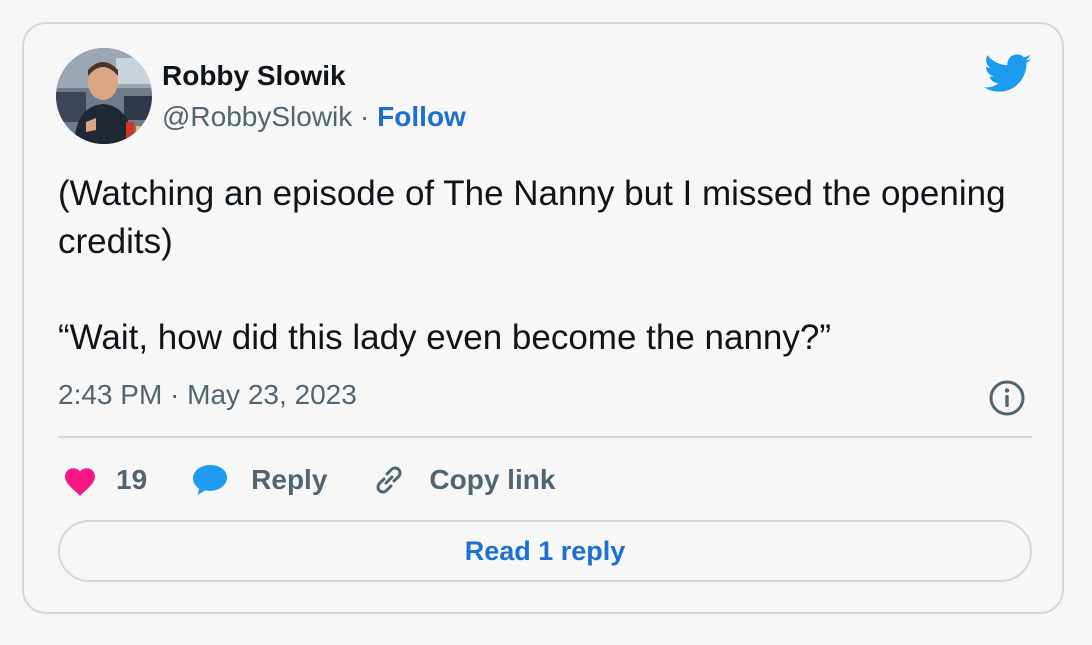  What do you see at coordinates (330, 480) in the screenshot?
I see `action-bar: 19 Reply Copy link` at bounding box center [330, 480].